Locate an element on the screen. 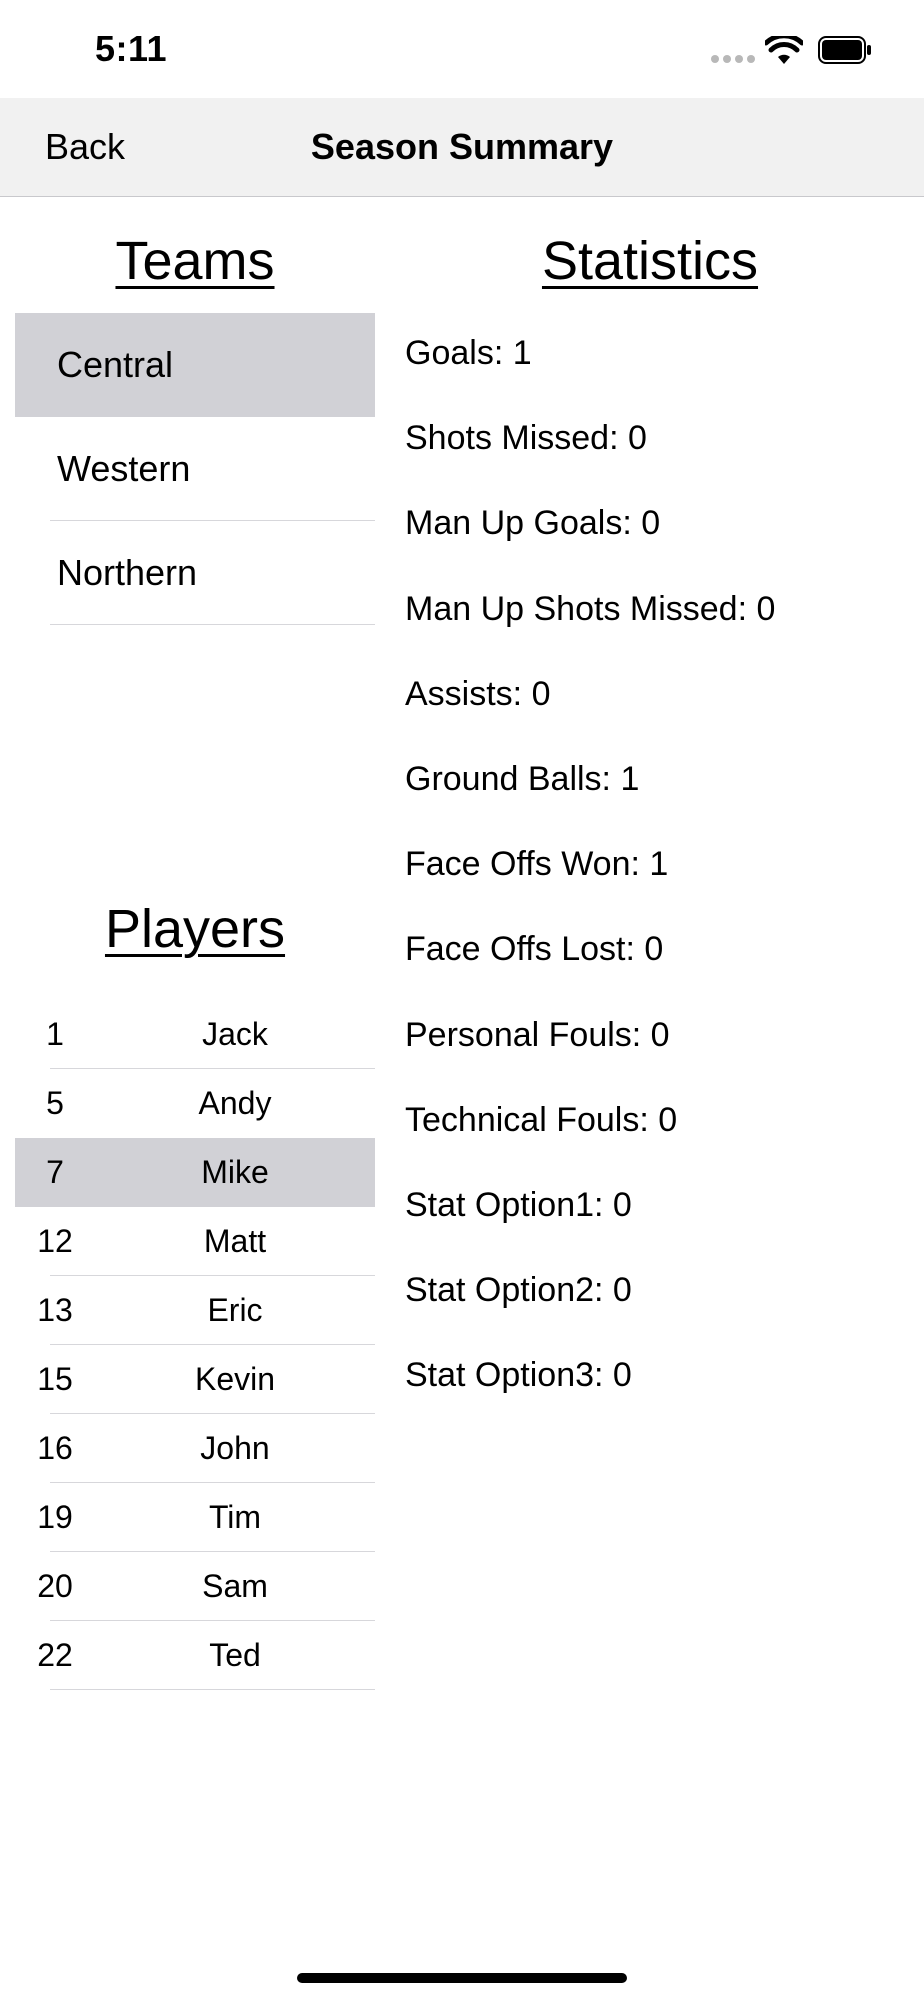 This screenshot has width=924, height=2000. player-row: 16 John is located at coordinates (195, 1448).